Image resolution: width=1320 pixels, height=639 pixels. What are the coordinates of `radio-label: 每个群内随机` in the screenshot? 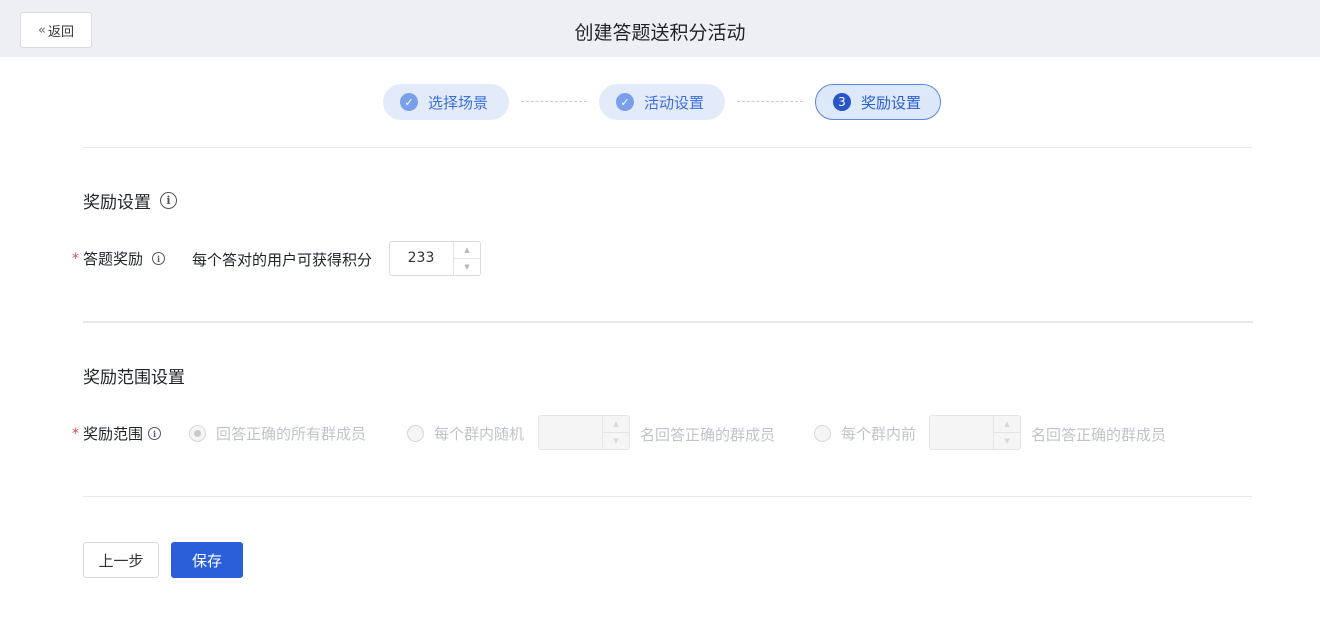 It's located at (479, 434).